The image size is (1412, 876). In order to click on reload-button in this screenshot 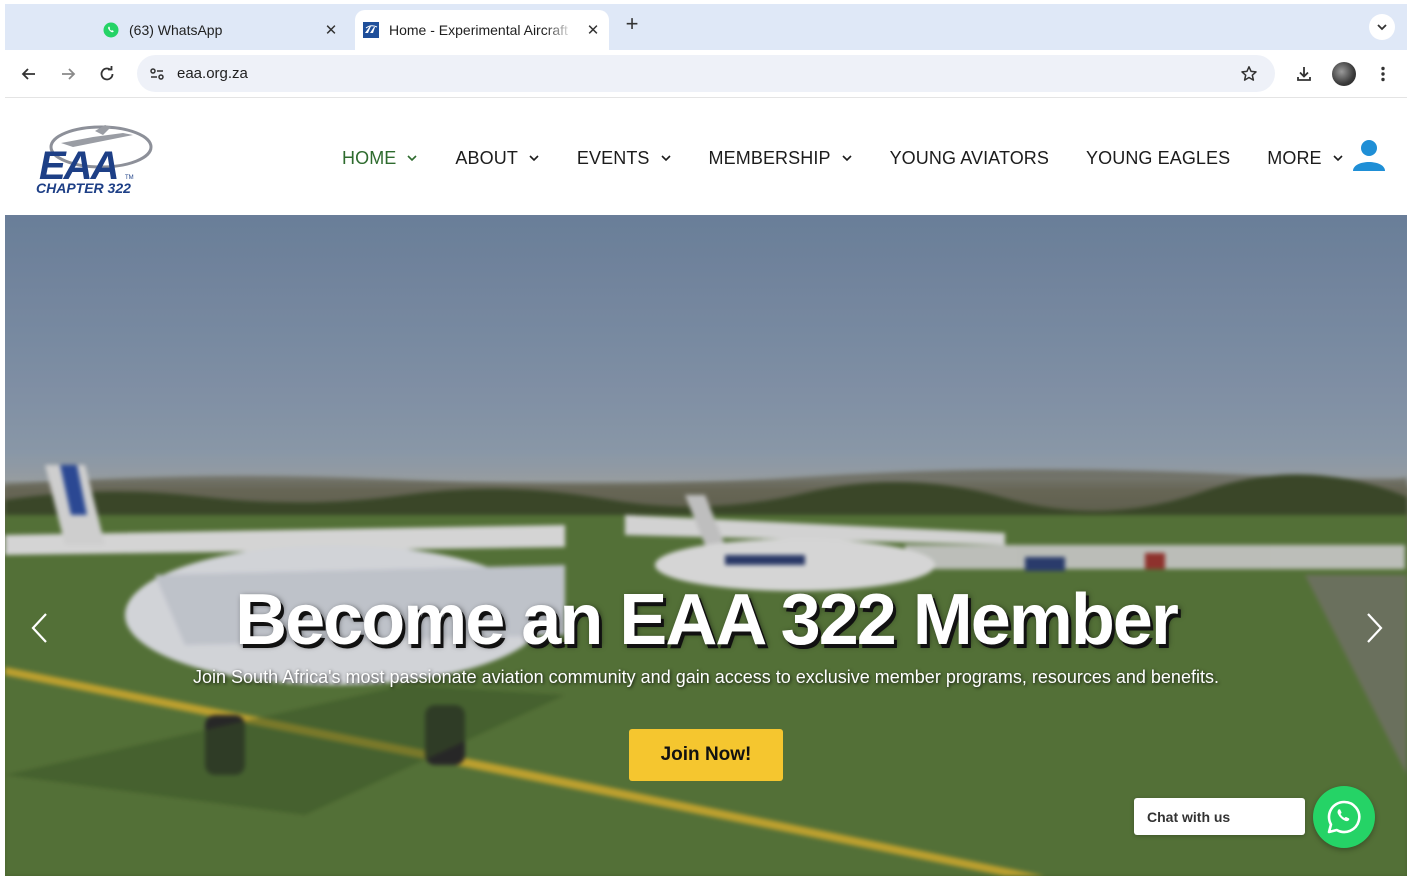, I will do `click(107, 74)`.